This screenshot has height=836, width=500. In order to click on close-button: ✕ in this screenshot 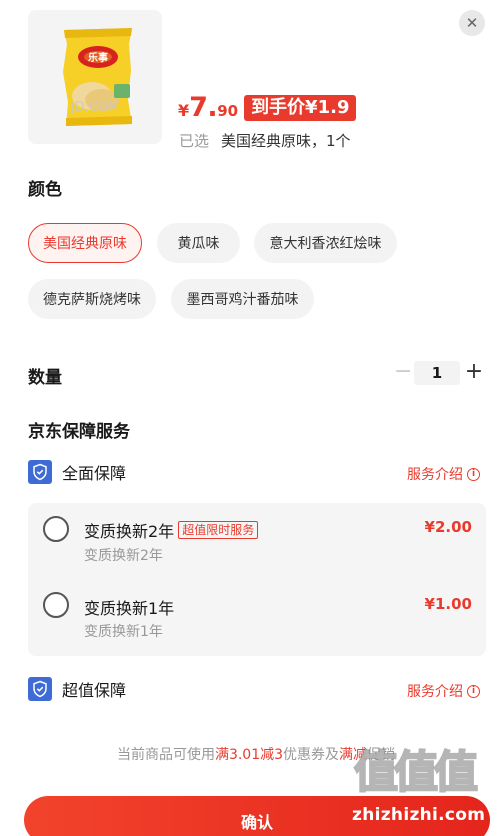, I will do `click(472, 23)`.